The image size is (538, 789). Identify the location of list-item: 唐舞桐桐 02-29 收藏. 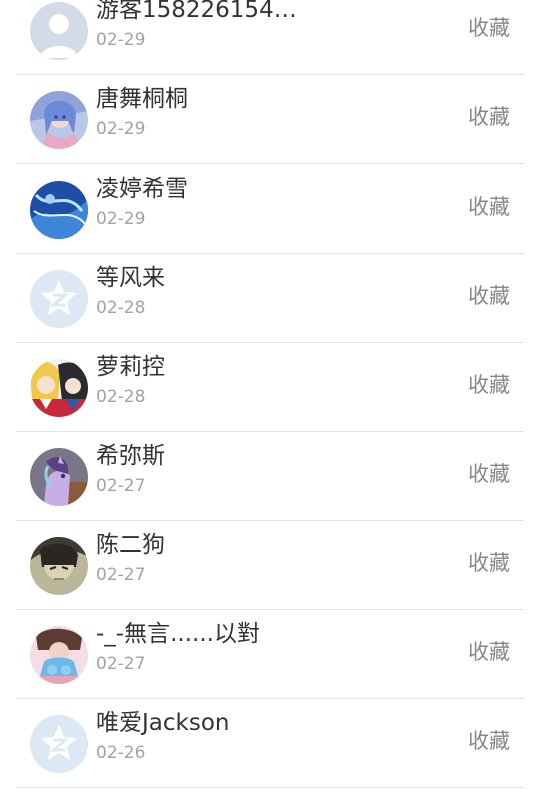
(269, 119).